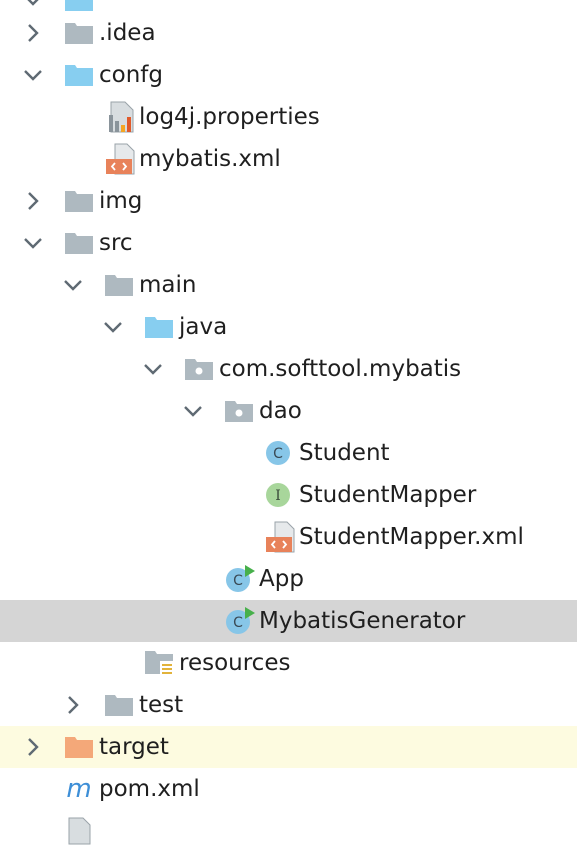 Image resolution: width=577 pixels, height=852 pixels. I want to click on tree-row-target: target, so click(288, 747).